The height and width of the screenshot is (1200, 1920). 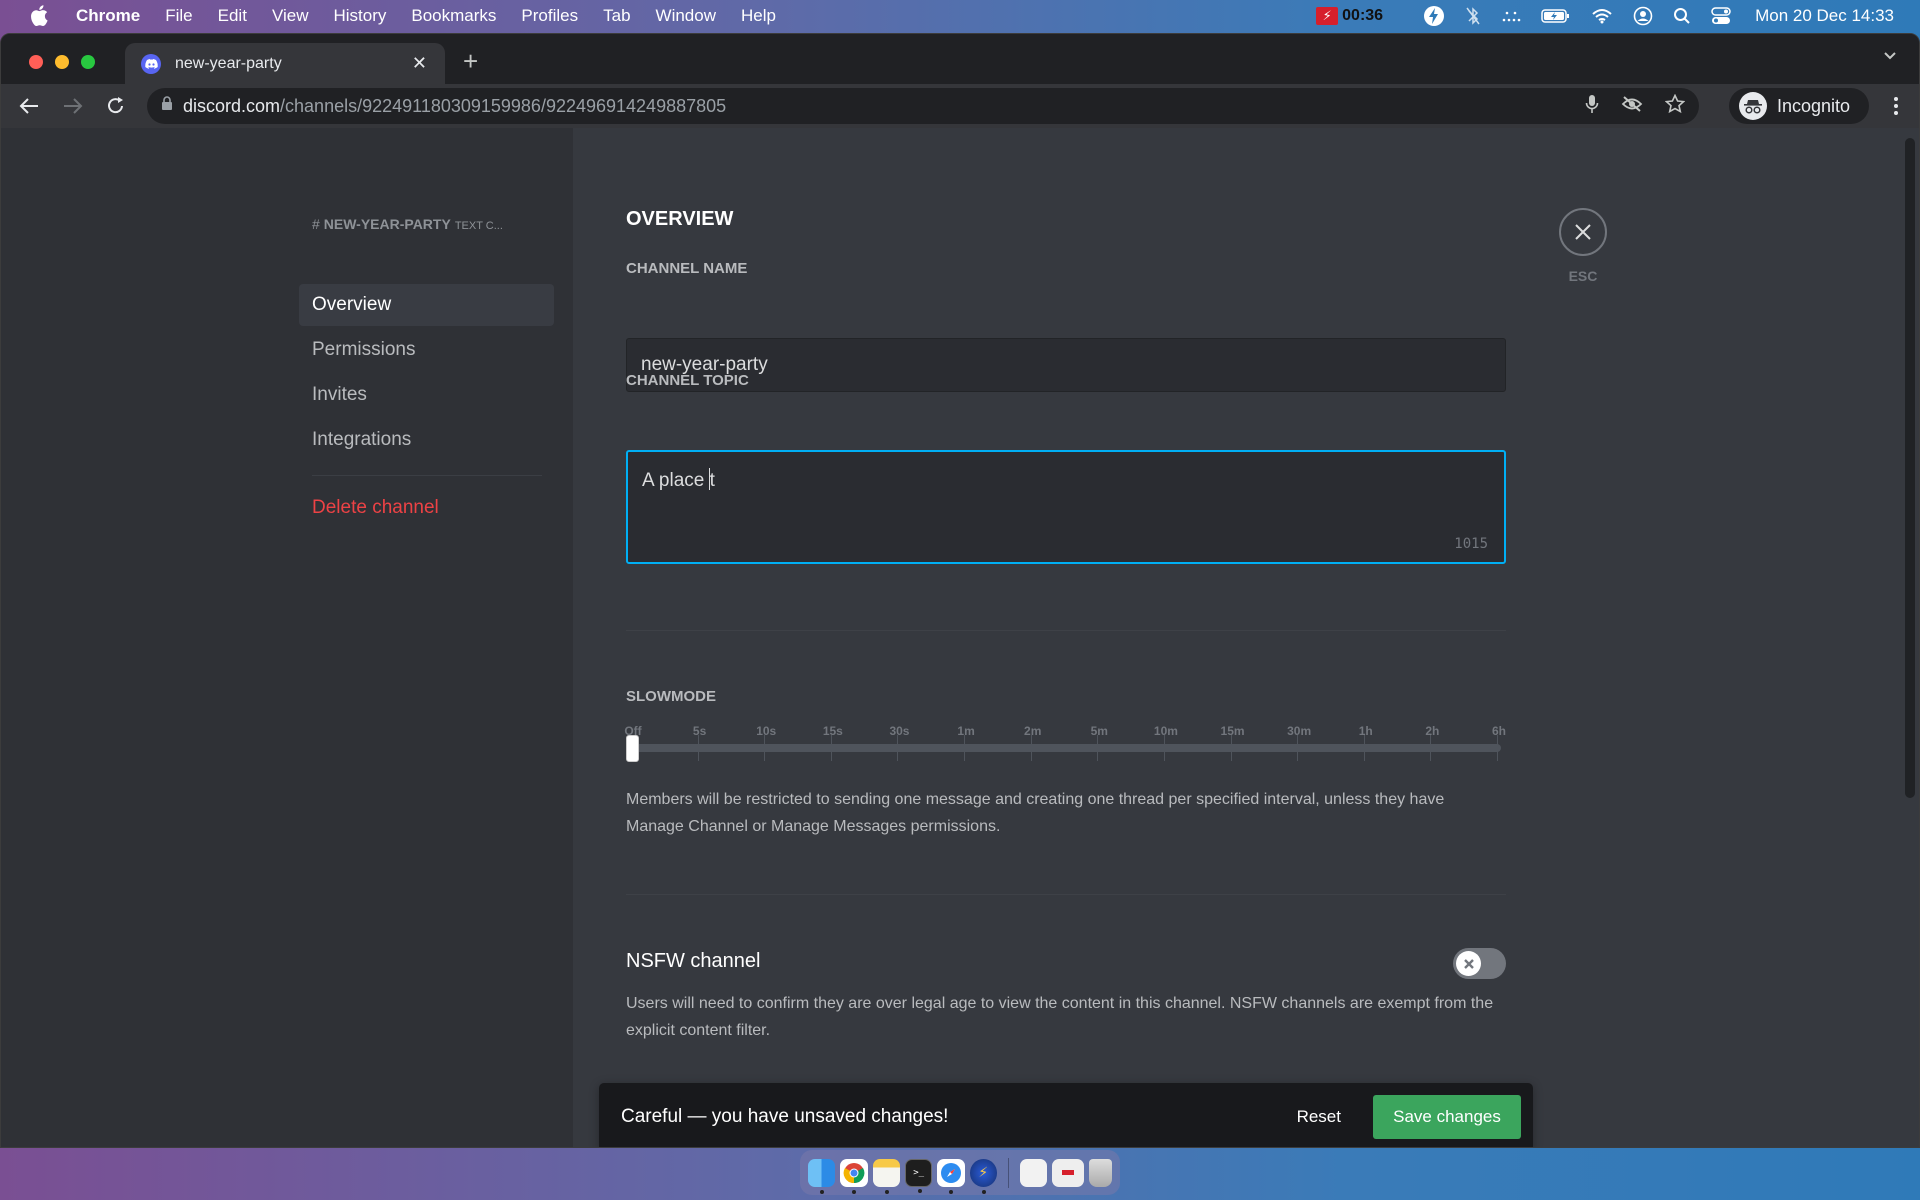 I want to click on slowmode-label: SLOWMODE, so click(x=671, y=696).